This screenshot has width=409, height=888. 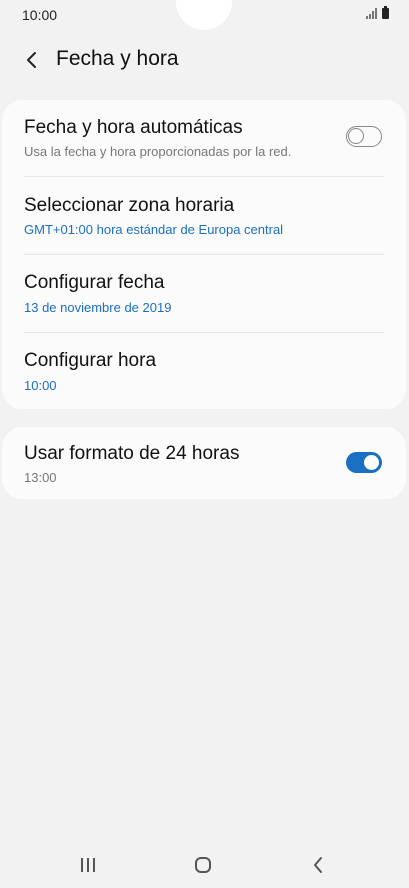 I want to click on format-24h-toggle, so click(x=364, y=462).